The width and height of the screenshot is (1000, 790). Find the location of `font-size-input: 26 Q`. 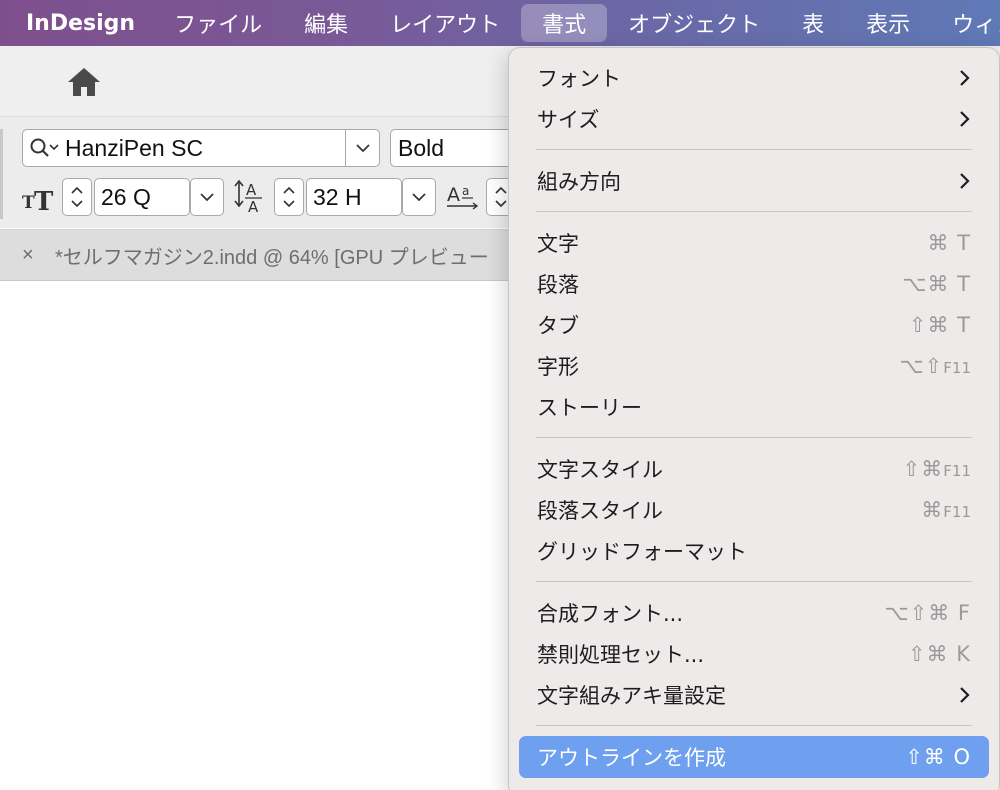

font-size-input: 26 Q is located at coordinates (142, 197).